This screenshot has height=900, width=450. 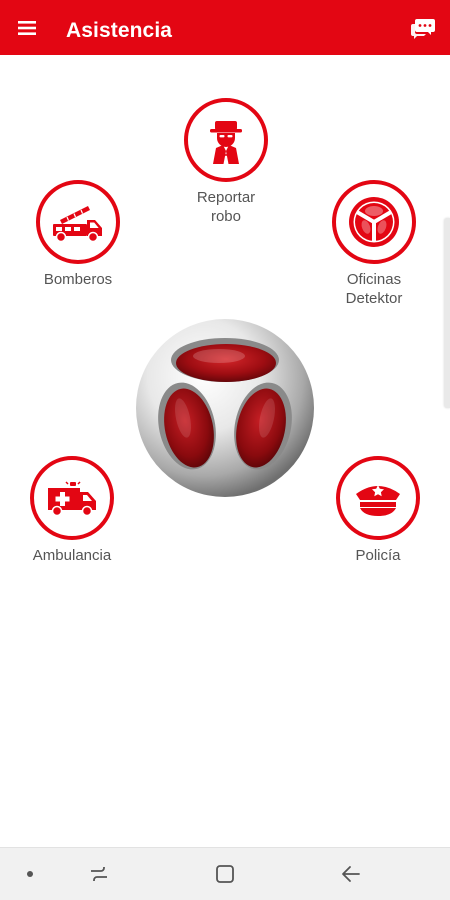 What do you see at coordinates (374, 298) in the screenshot?
I see `oficinas-line2: Detektor` at bounding box center [374, 298].